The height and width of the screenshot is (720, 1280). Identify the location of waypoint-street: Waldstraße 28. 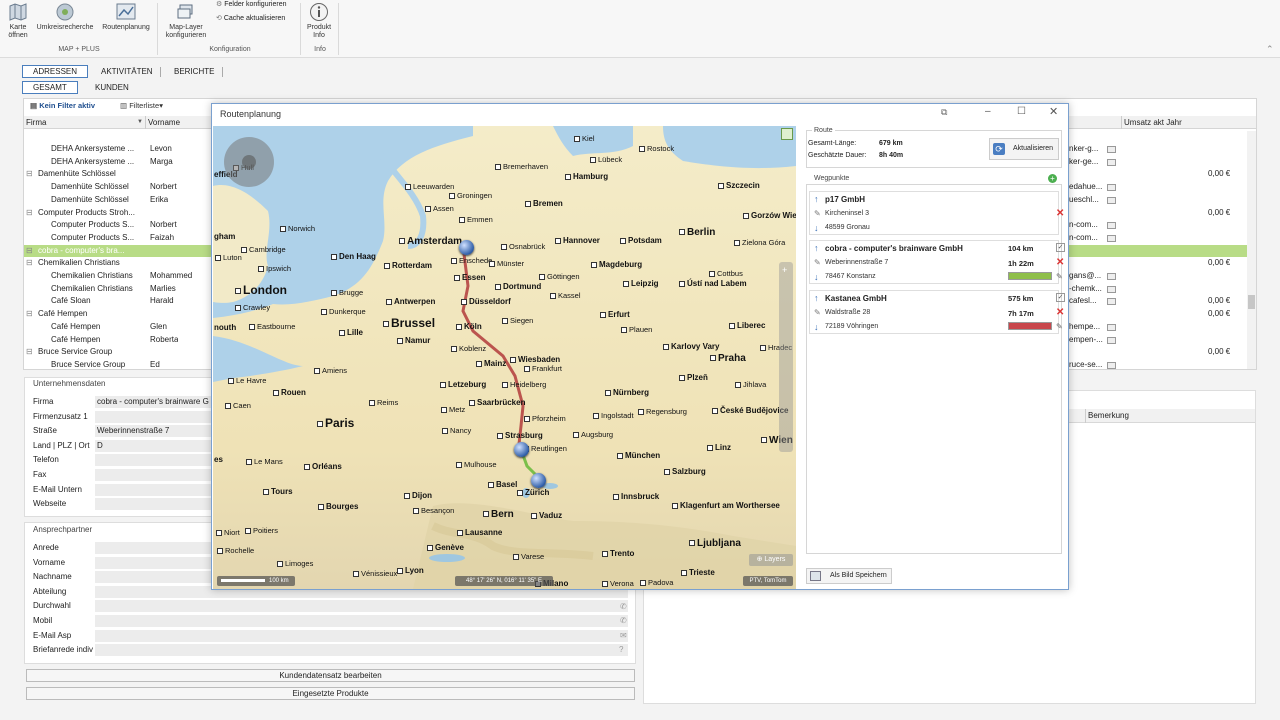
(848, 312).